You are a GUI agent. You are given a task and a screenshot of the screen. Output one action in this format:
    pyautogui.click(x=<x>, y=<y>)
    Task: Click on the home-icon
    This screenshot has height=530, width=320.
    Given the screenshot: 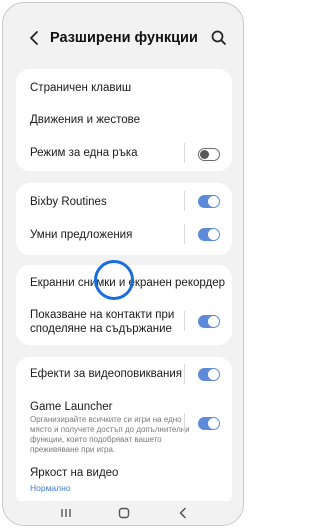 What is the action you would take?
    pyautogui.click(x=124, y=513)
    